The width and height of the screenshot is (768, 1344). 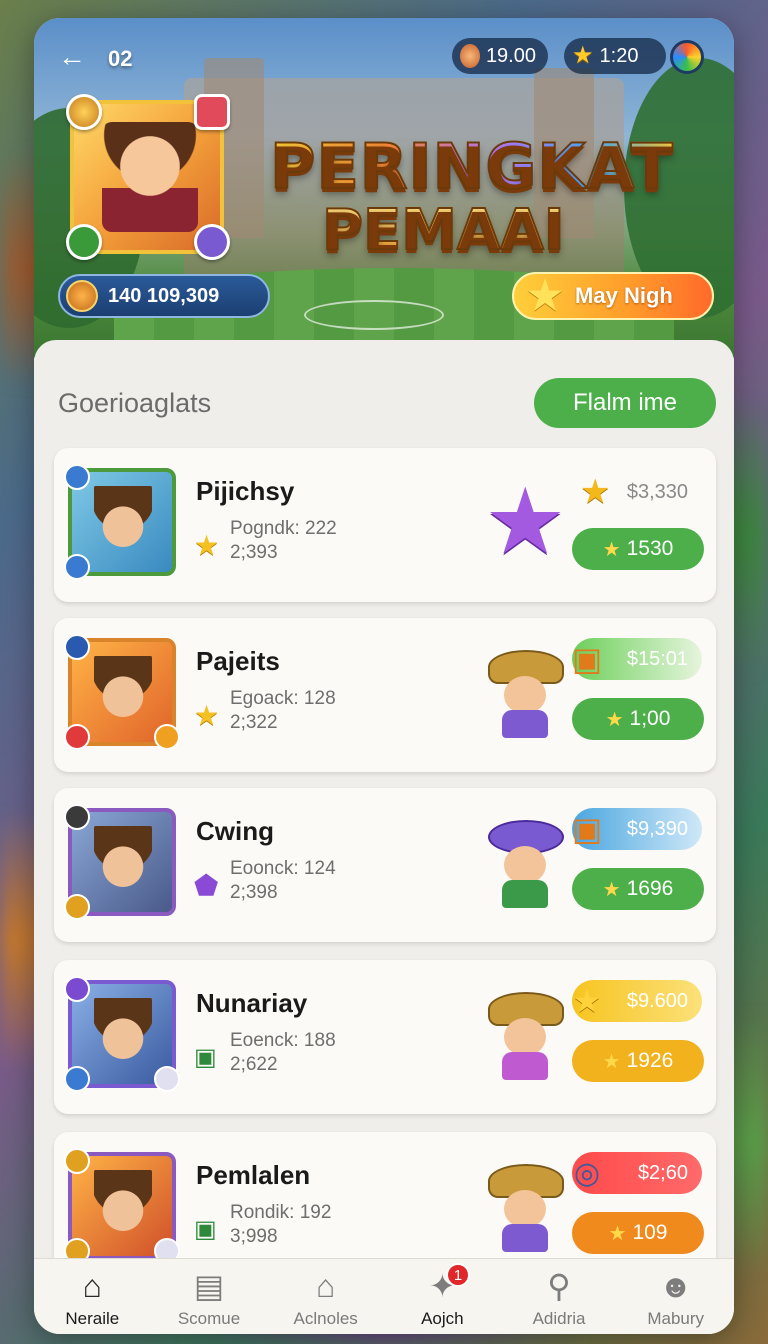 I want to click on nav-label: Aojch, so click(x=442, y=1318).